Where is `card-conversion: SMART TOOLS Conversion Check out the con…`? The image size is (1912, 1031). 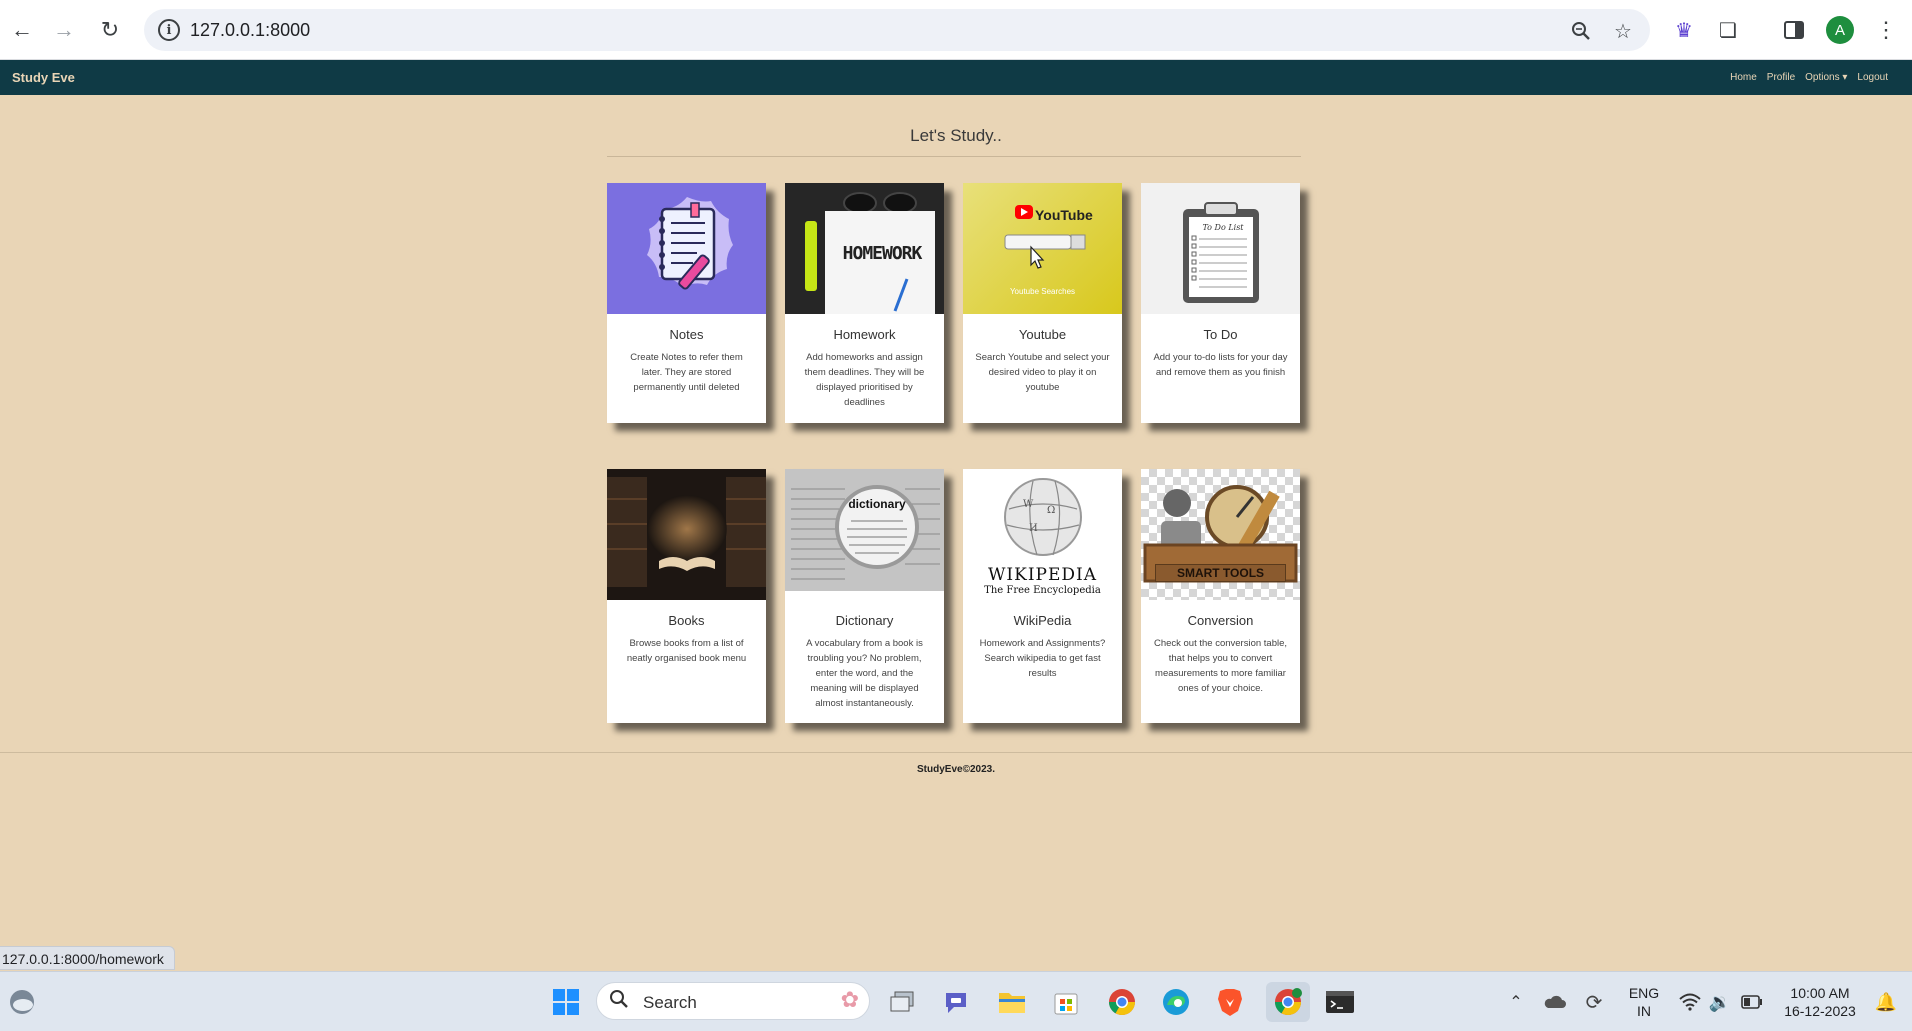
card-conversion: SMART TOOLS Conversion Check out the con… is located at coordinates (1220, 596).